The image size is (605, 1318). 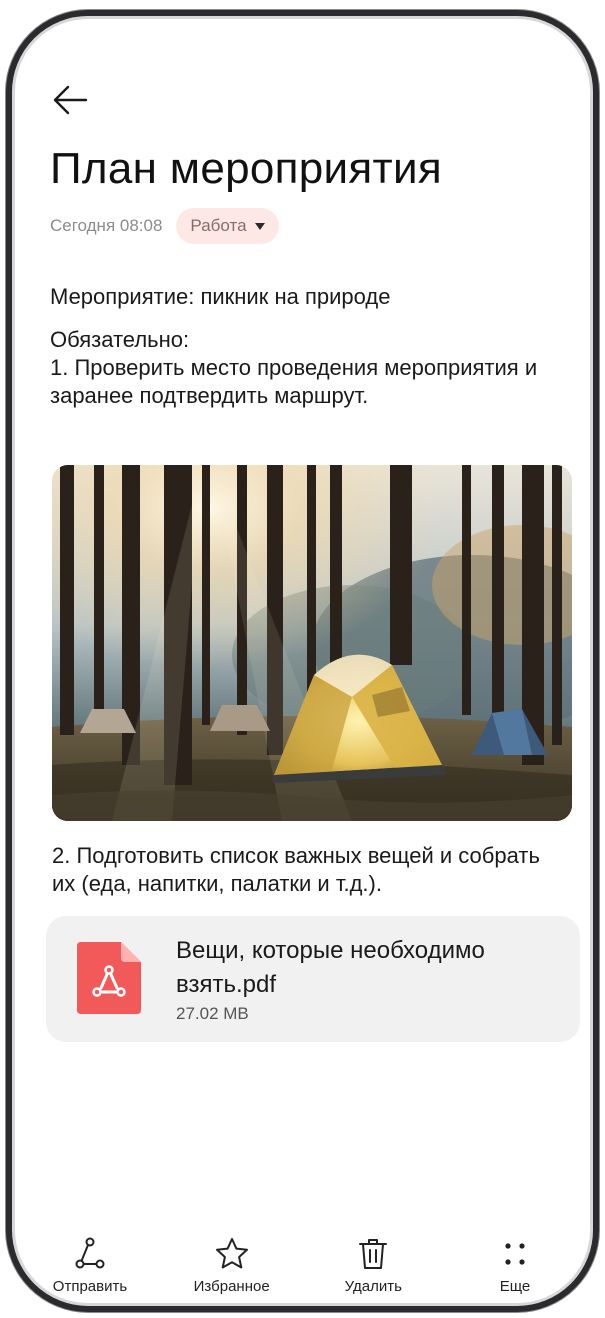 I want to click on page-title: План мероприятия, so click(x=246, y=168).